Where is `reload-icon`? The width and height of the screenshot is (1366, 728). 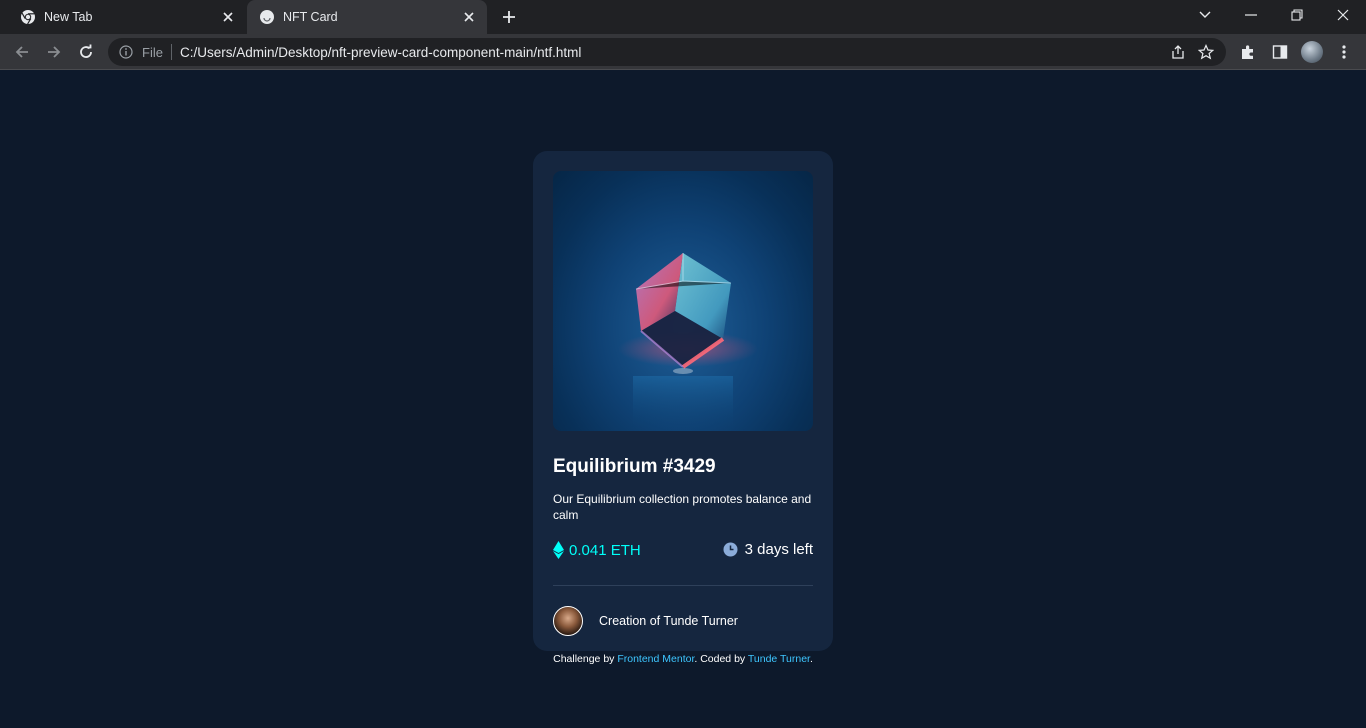
reload-icon is located at coordinates (86, 51).